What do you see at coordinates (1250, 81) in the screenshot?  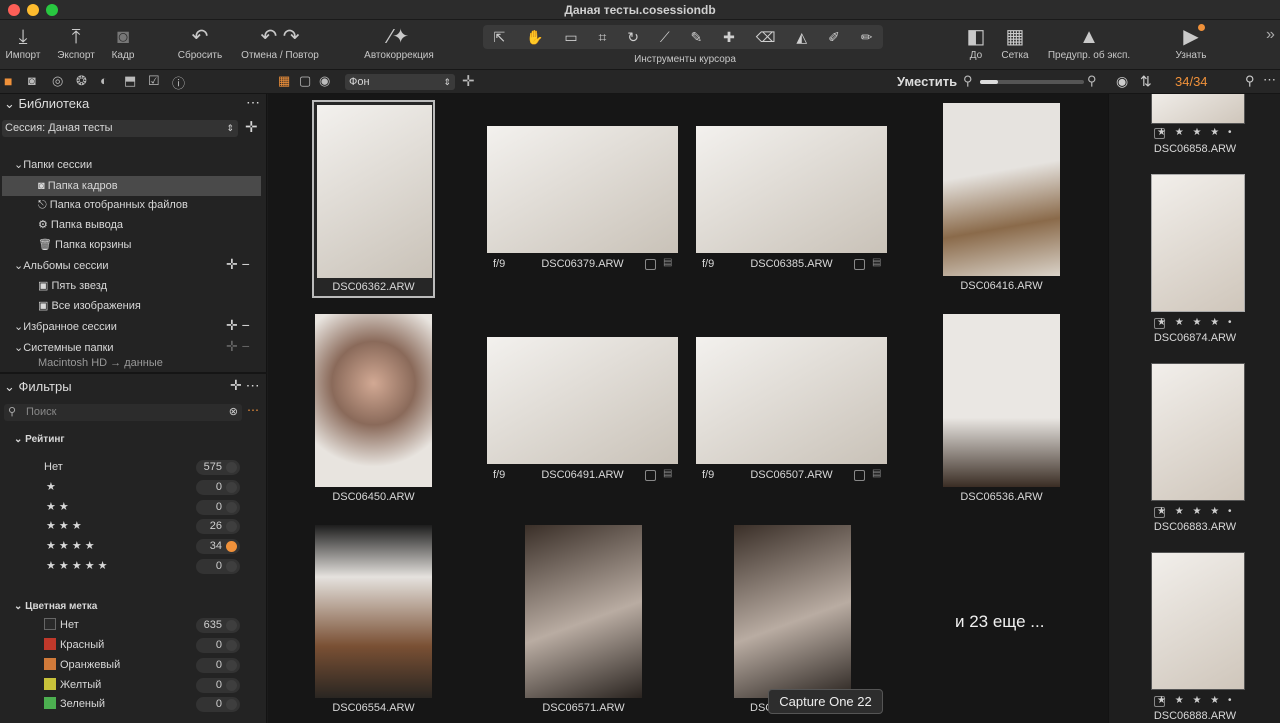 I see `search-icon: ⚲` at bounding box center [1250, 81].